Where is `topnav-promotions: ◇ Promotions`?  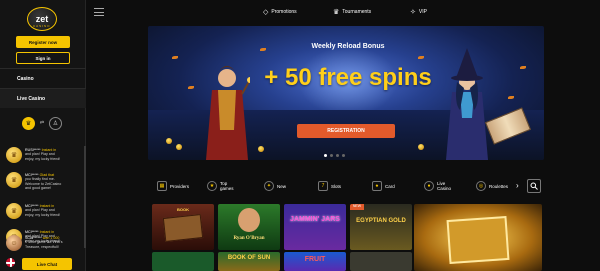
topnav-promotions: ◇ Promotions is located at coordinates (280, 12).